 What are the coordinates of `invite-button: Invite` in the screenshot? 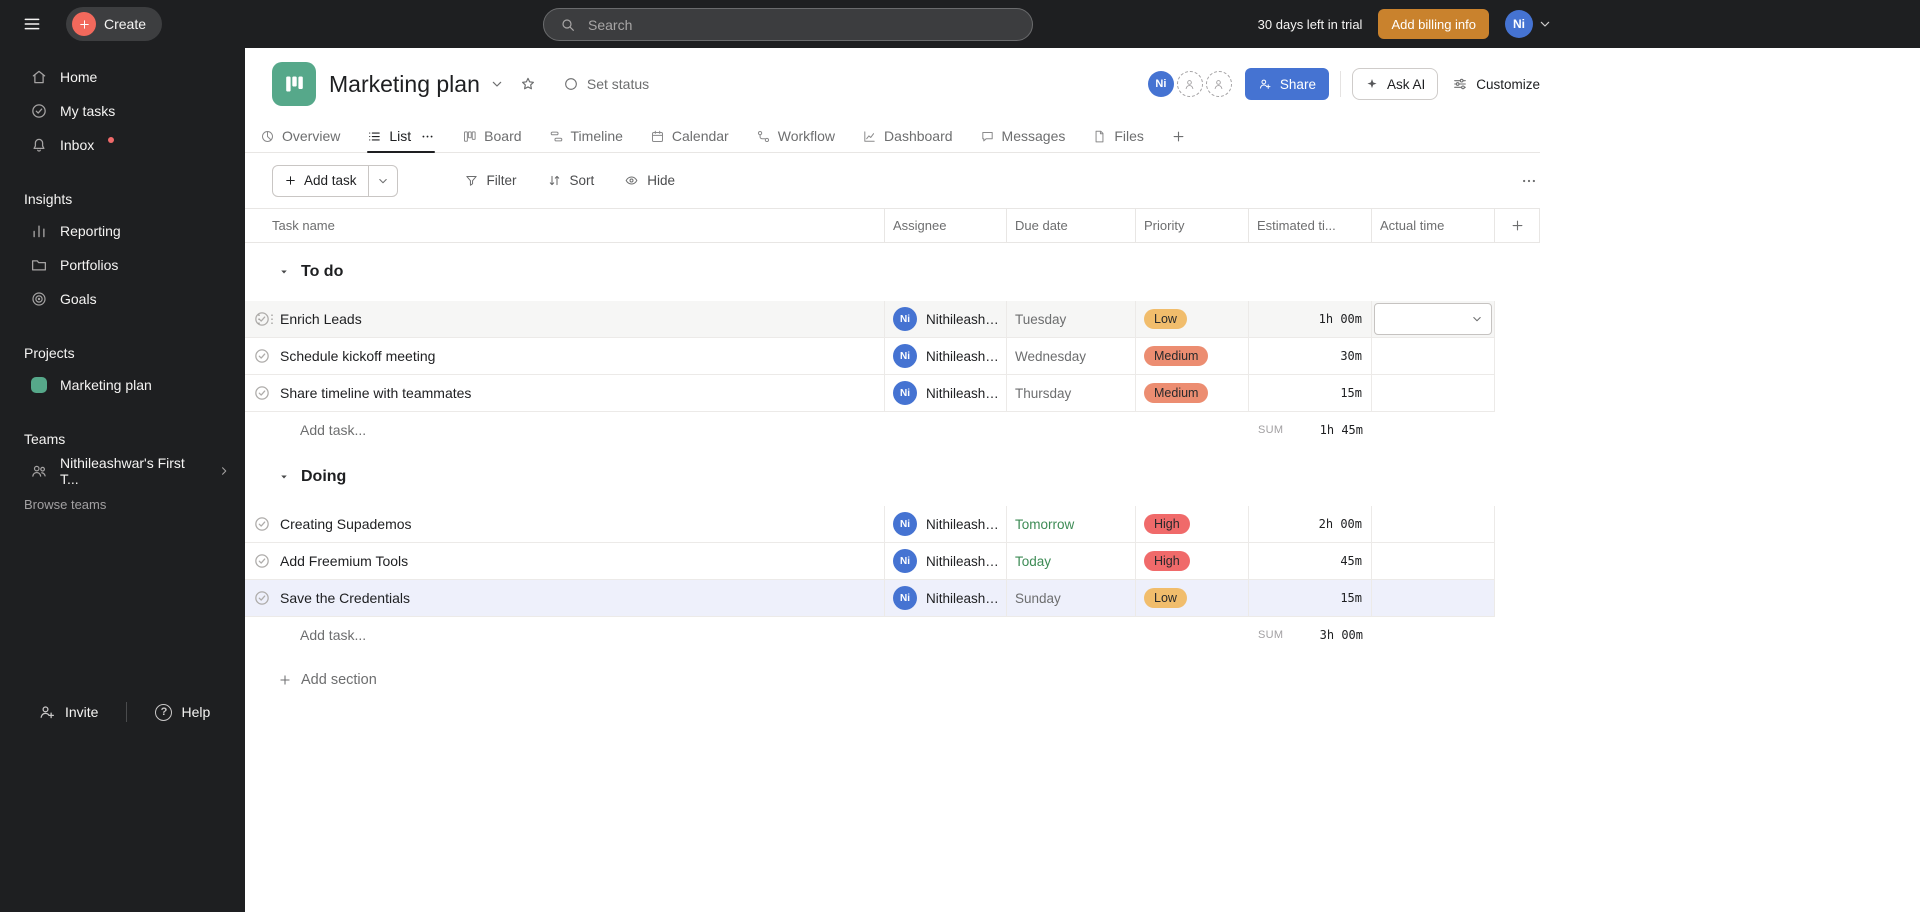 It's located at (68, 712).